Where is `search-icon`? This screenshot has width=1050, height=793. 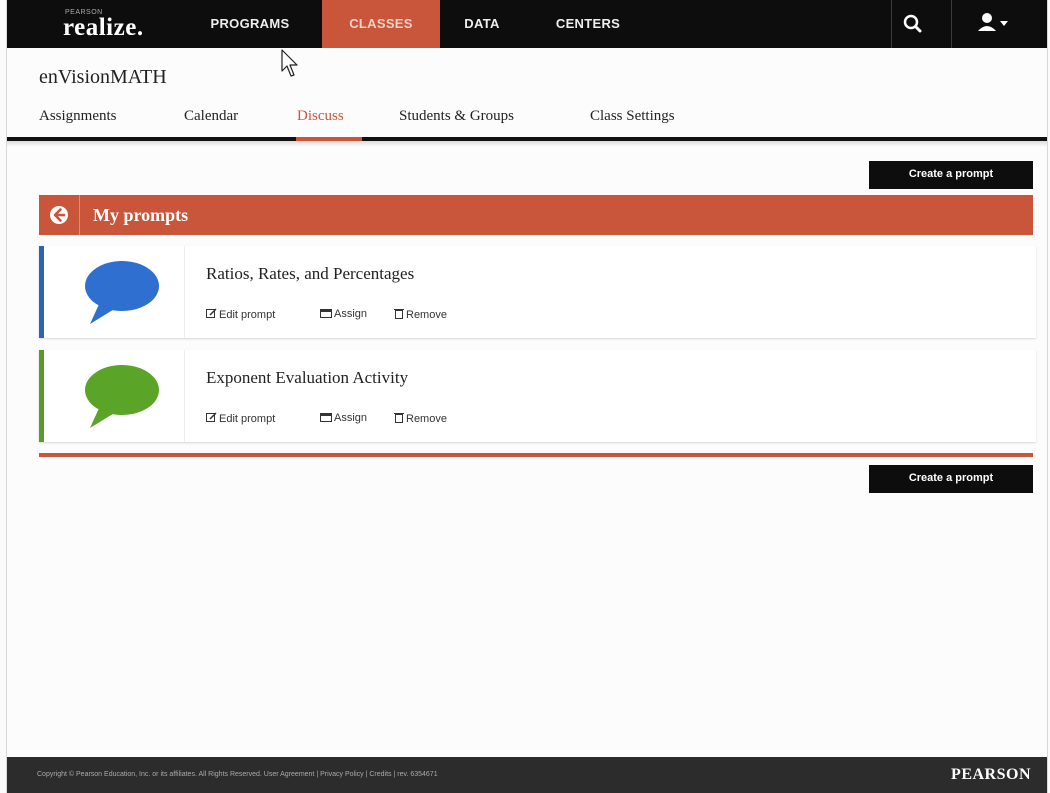
search-icon is located at coordinates (912, 23).